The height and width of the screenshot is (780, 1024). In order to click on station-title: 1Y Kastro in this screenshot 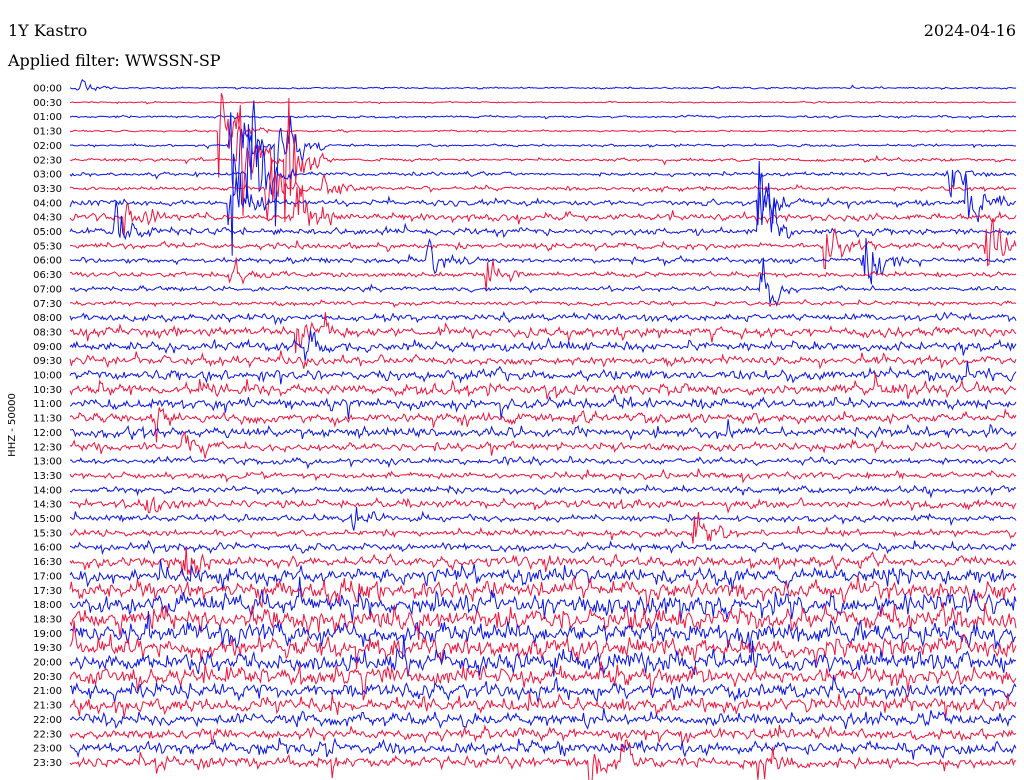, I will do `click(47, 30)`.